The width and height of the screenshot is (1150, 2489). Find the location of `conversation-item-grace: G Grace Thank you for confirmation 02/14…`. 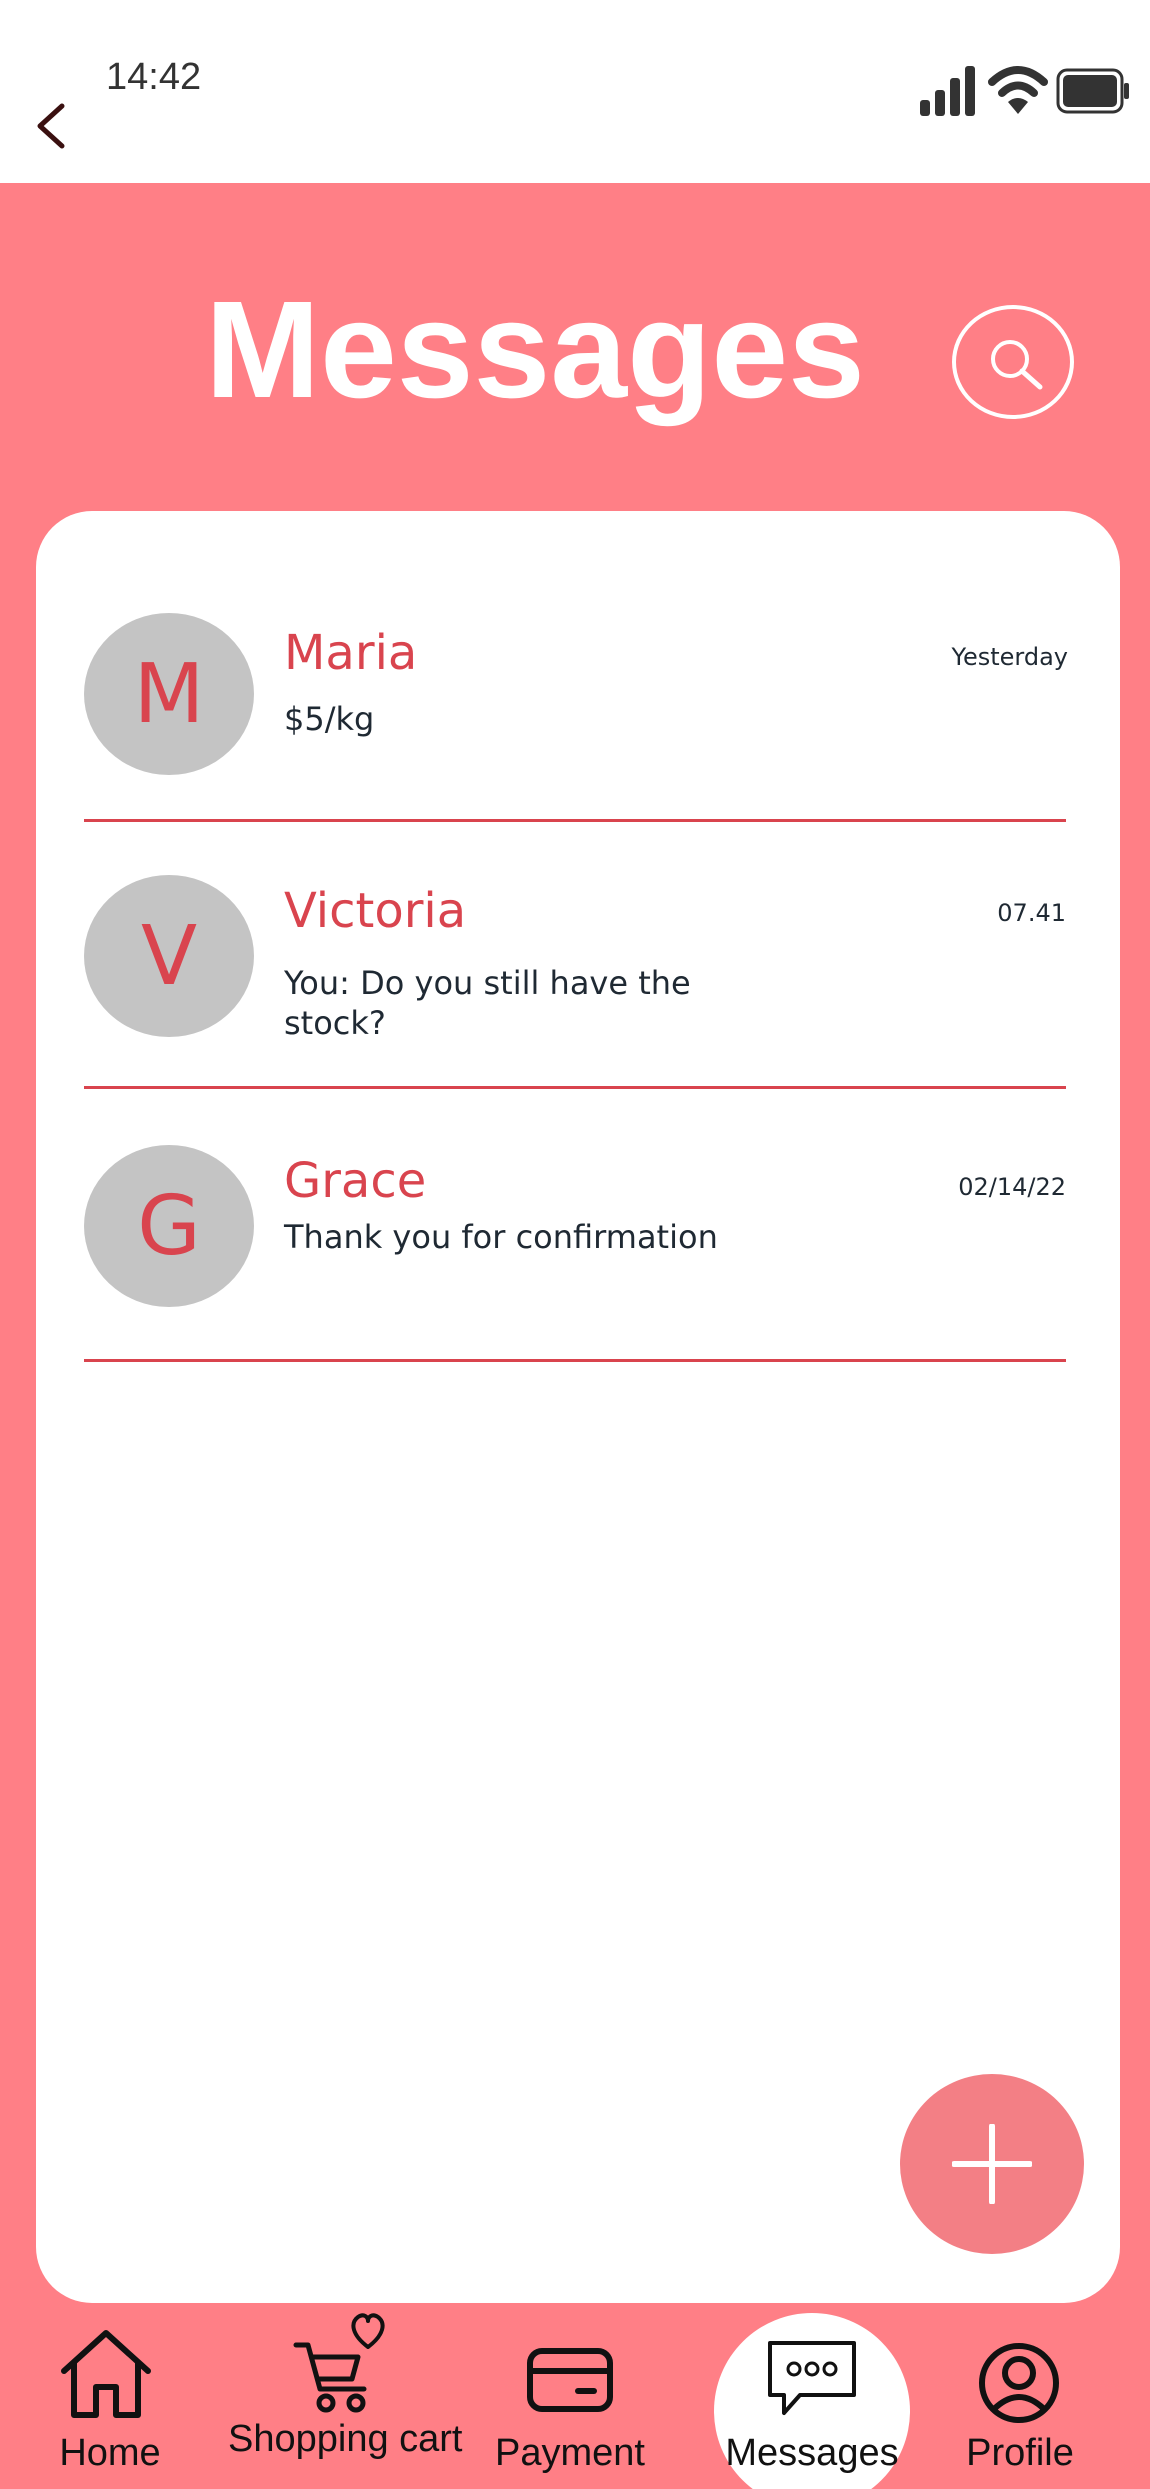

conversation-item-grace: G Grace Thank you for confirmation 02/14… is located at coordinates (575, 1280).